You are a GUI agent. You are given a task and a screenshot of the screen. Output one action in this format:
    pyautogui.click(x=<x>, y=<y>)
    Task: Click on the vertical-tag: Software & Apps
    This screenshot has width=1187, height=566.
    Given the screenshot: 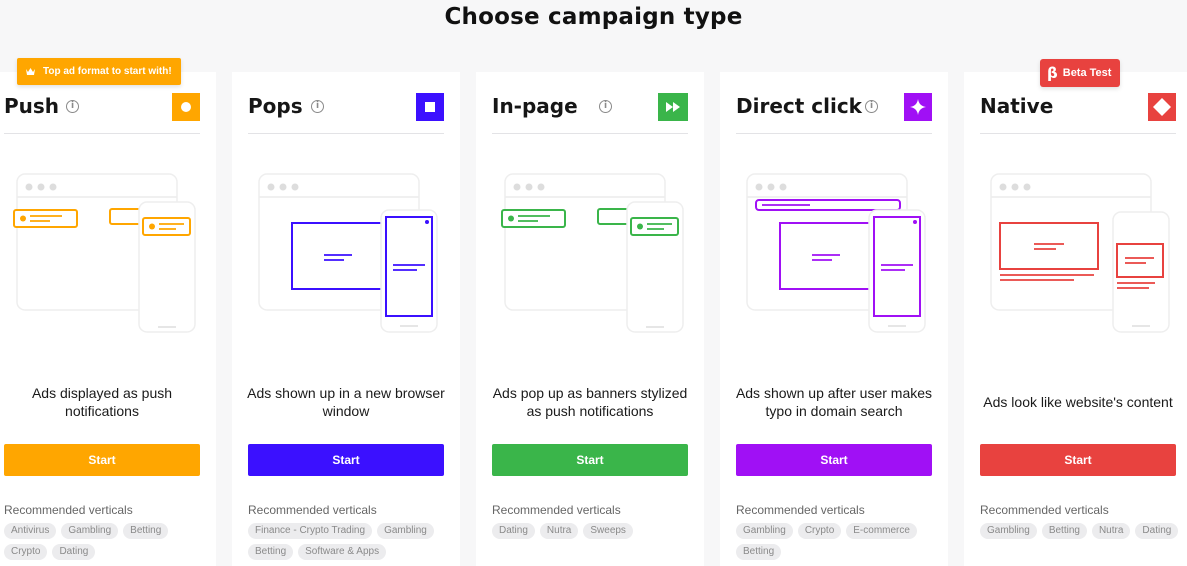 What is the action you would take?
    pyautogui.click(x=342, y=552)
    